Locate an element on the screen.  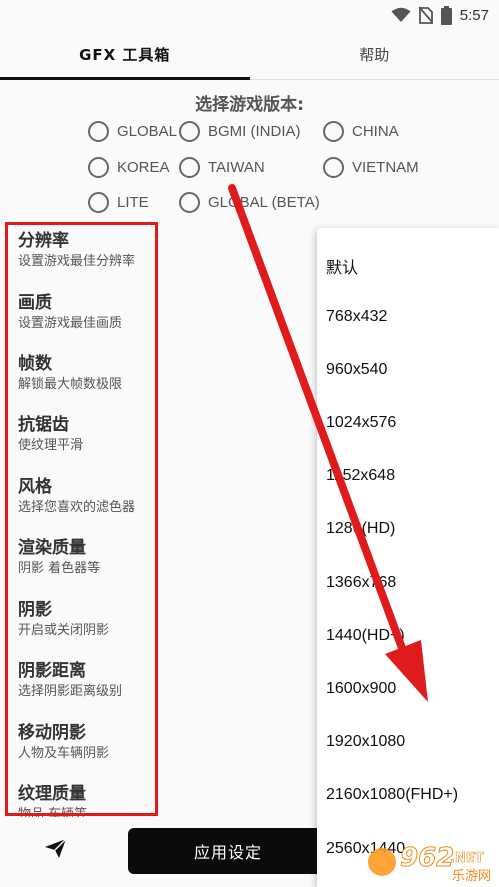
resolution-option: 1024x576 is located at coordinates (361, 423).